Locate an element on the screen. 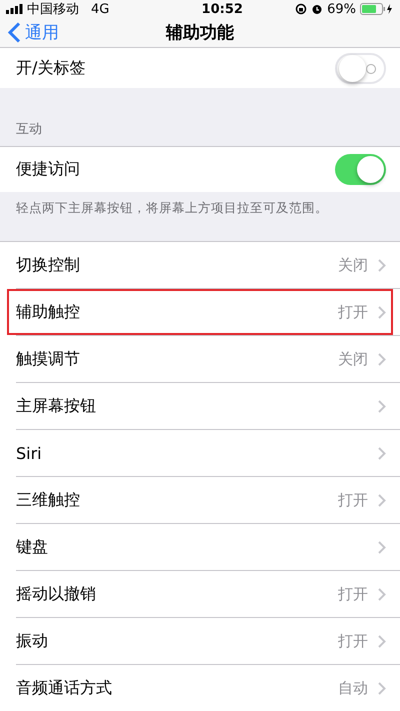  row-label: 便捷访问 is located at coordinates (48, 169).